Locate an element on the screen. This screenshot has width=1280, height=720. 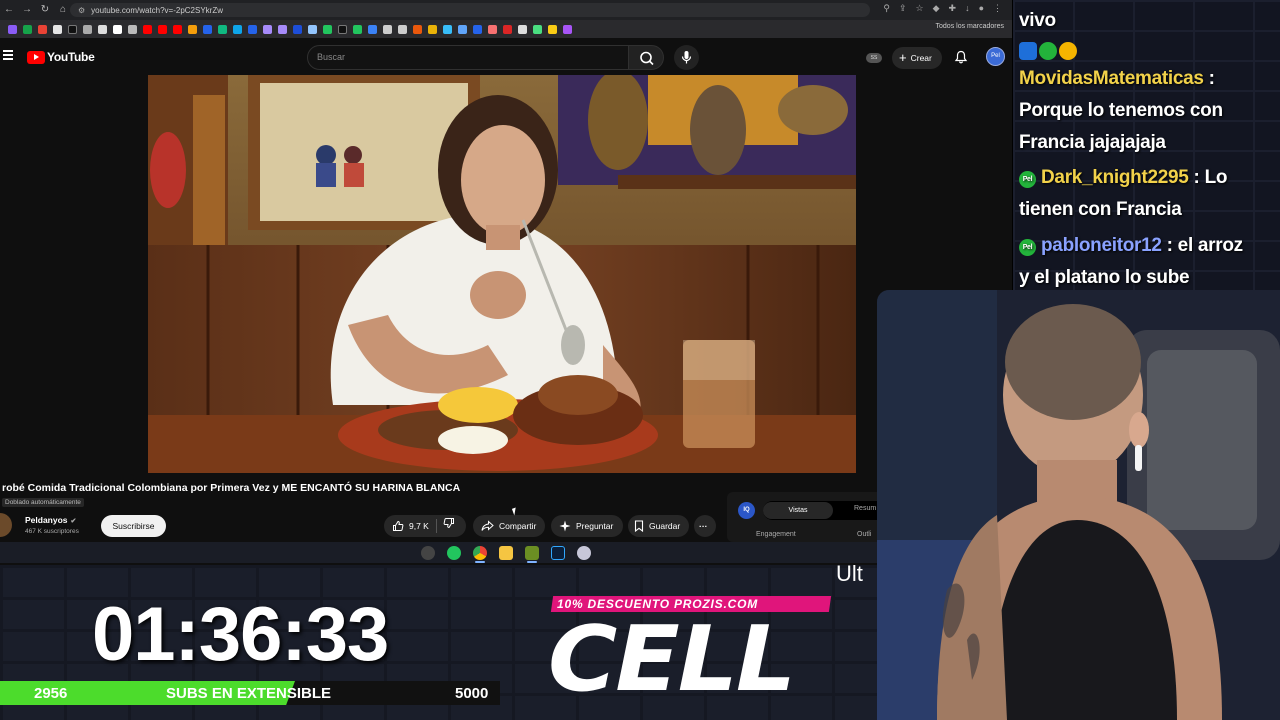
create-button: + Crear is located at coordinates (917, 58).